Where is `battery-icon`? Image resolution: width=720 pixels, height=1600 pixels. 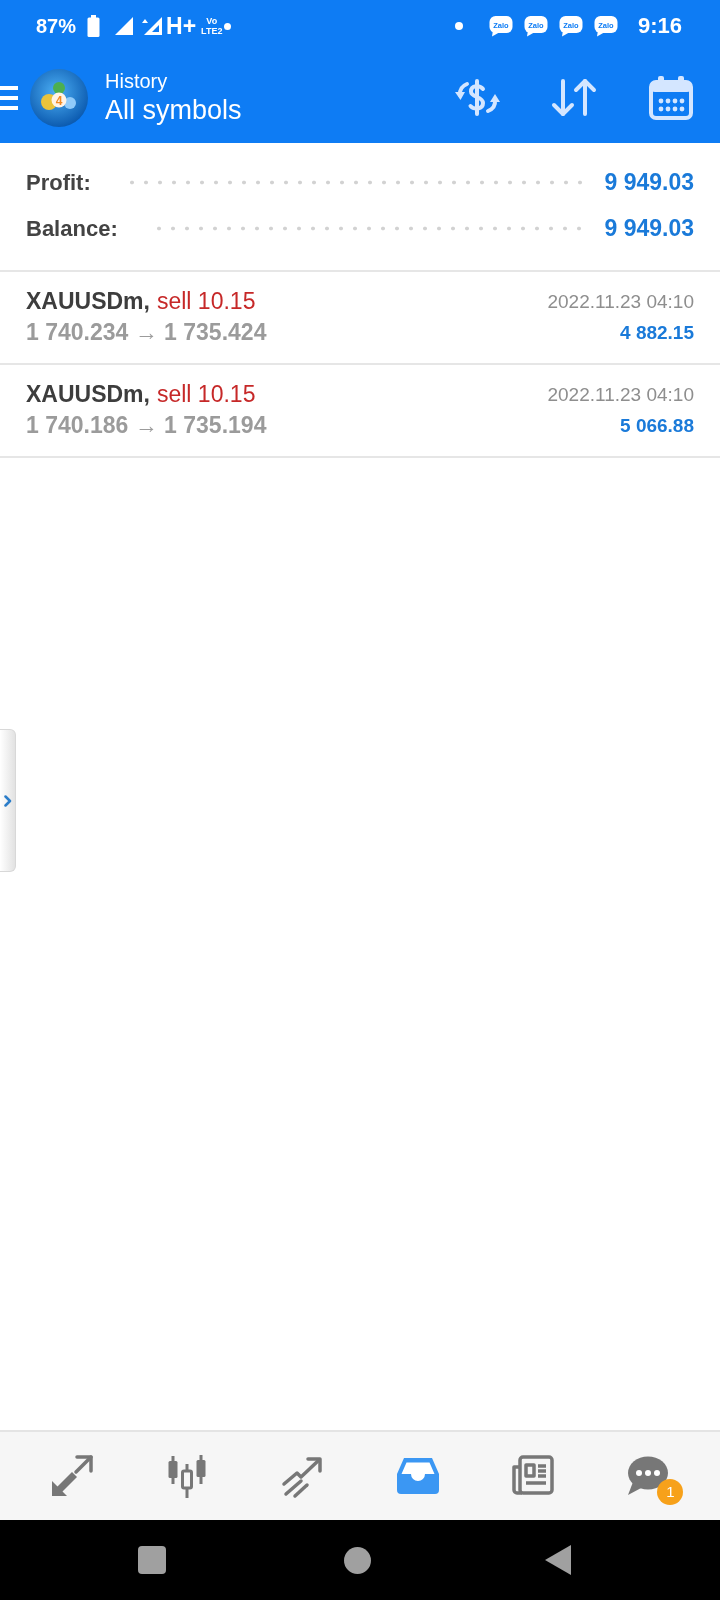 battery-icon is located at coordinates (94, 26).